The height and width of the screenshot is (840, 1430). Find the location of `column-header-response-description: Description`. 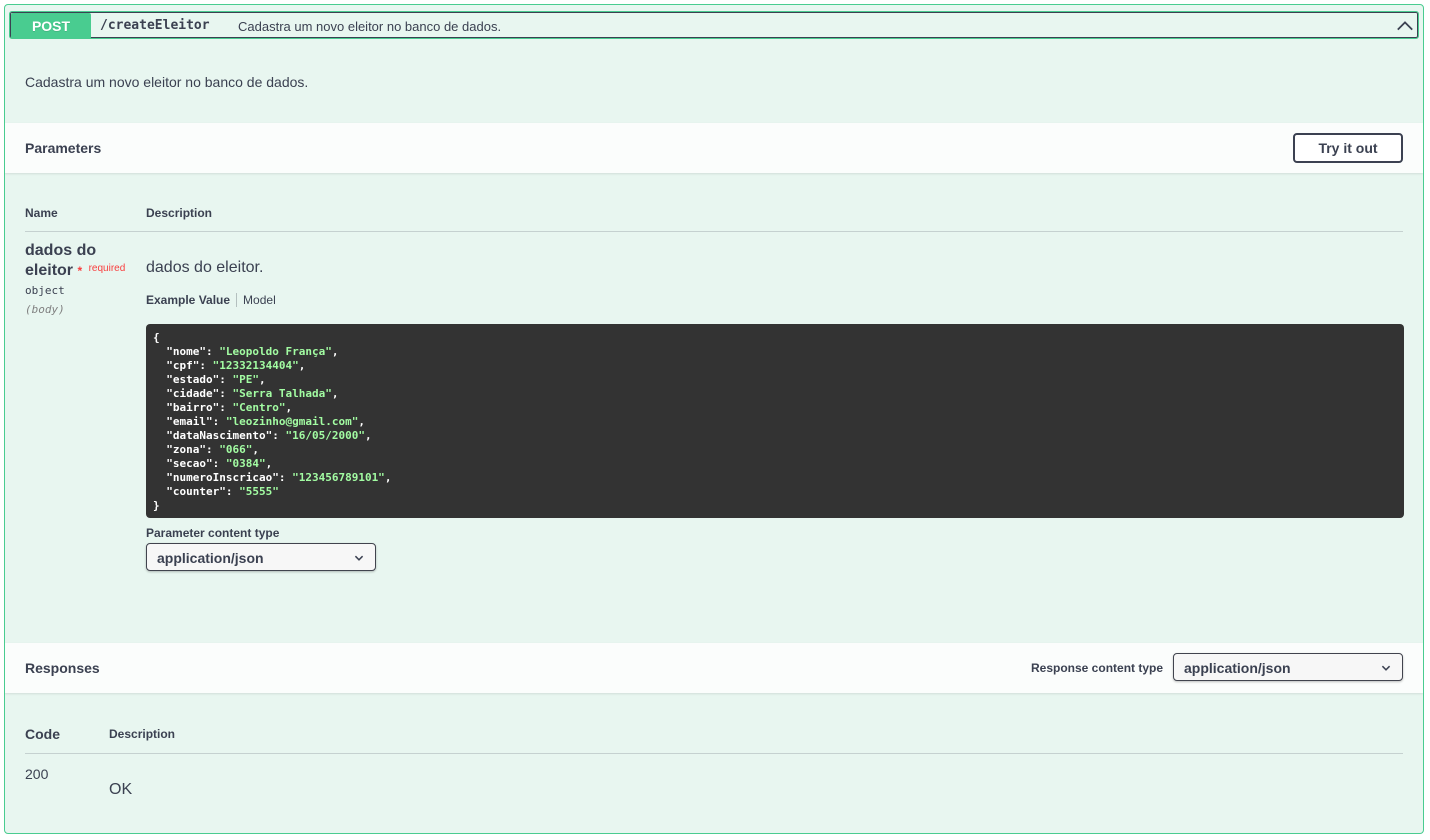

column-header-response-description: Description is located at coordinates (142, 734).